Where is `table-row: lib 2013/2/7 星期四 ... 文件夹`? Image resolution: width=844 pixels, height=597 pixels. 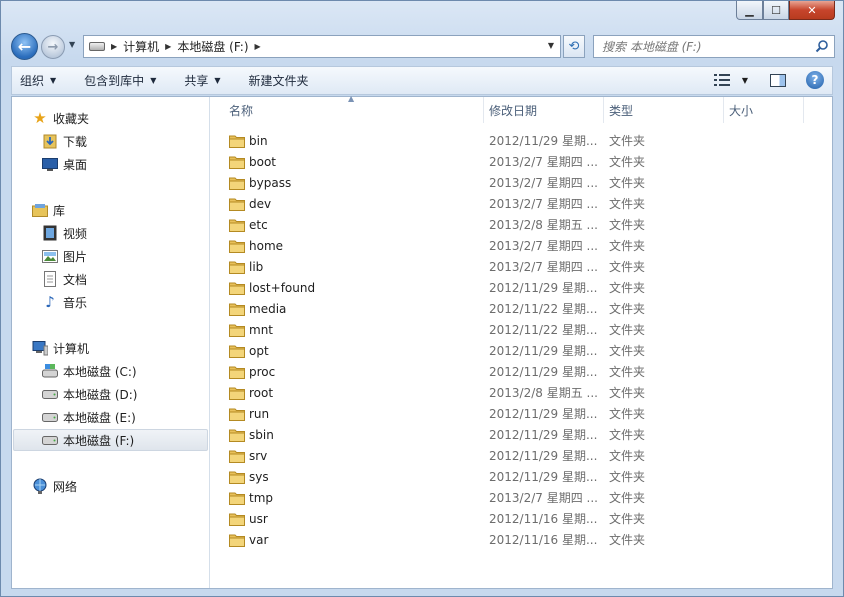
table-row: lib 2013/2/7 星期四 ... 文件夹 is located at coordinates (449, 266).